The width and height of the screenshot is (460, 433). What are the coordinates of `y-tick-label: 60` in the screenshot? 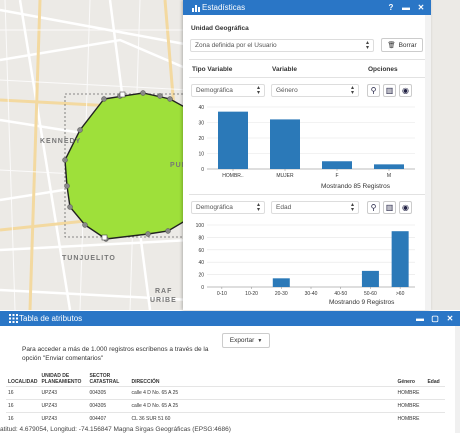 It's located at (201, 251).